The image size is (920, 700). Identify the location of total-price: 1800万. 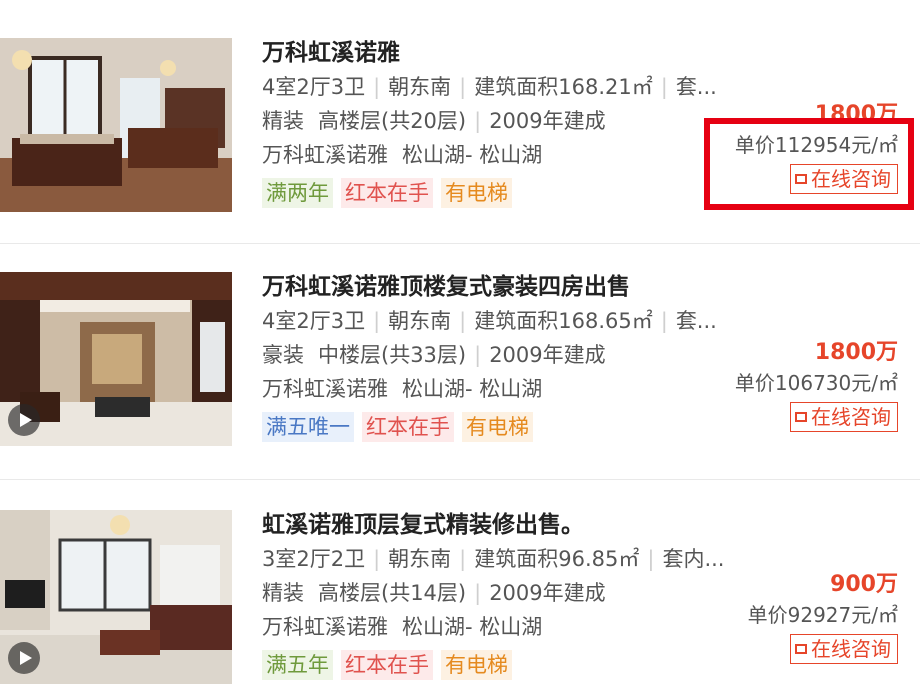
(856, 352).